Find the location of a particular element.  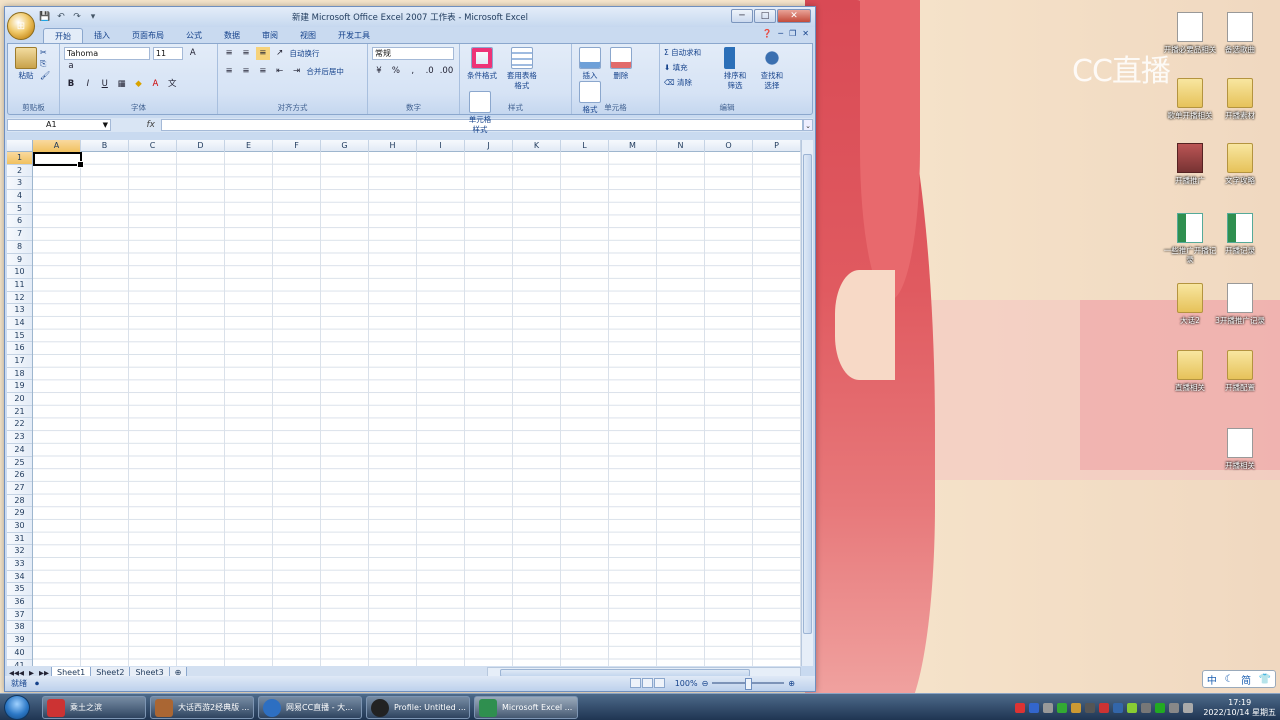

phonetic-icon: 文 is located at coordinates (172, 84).